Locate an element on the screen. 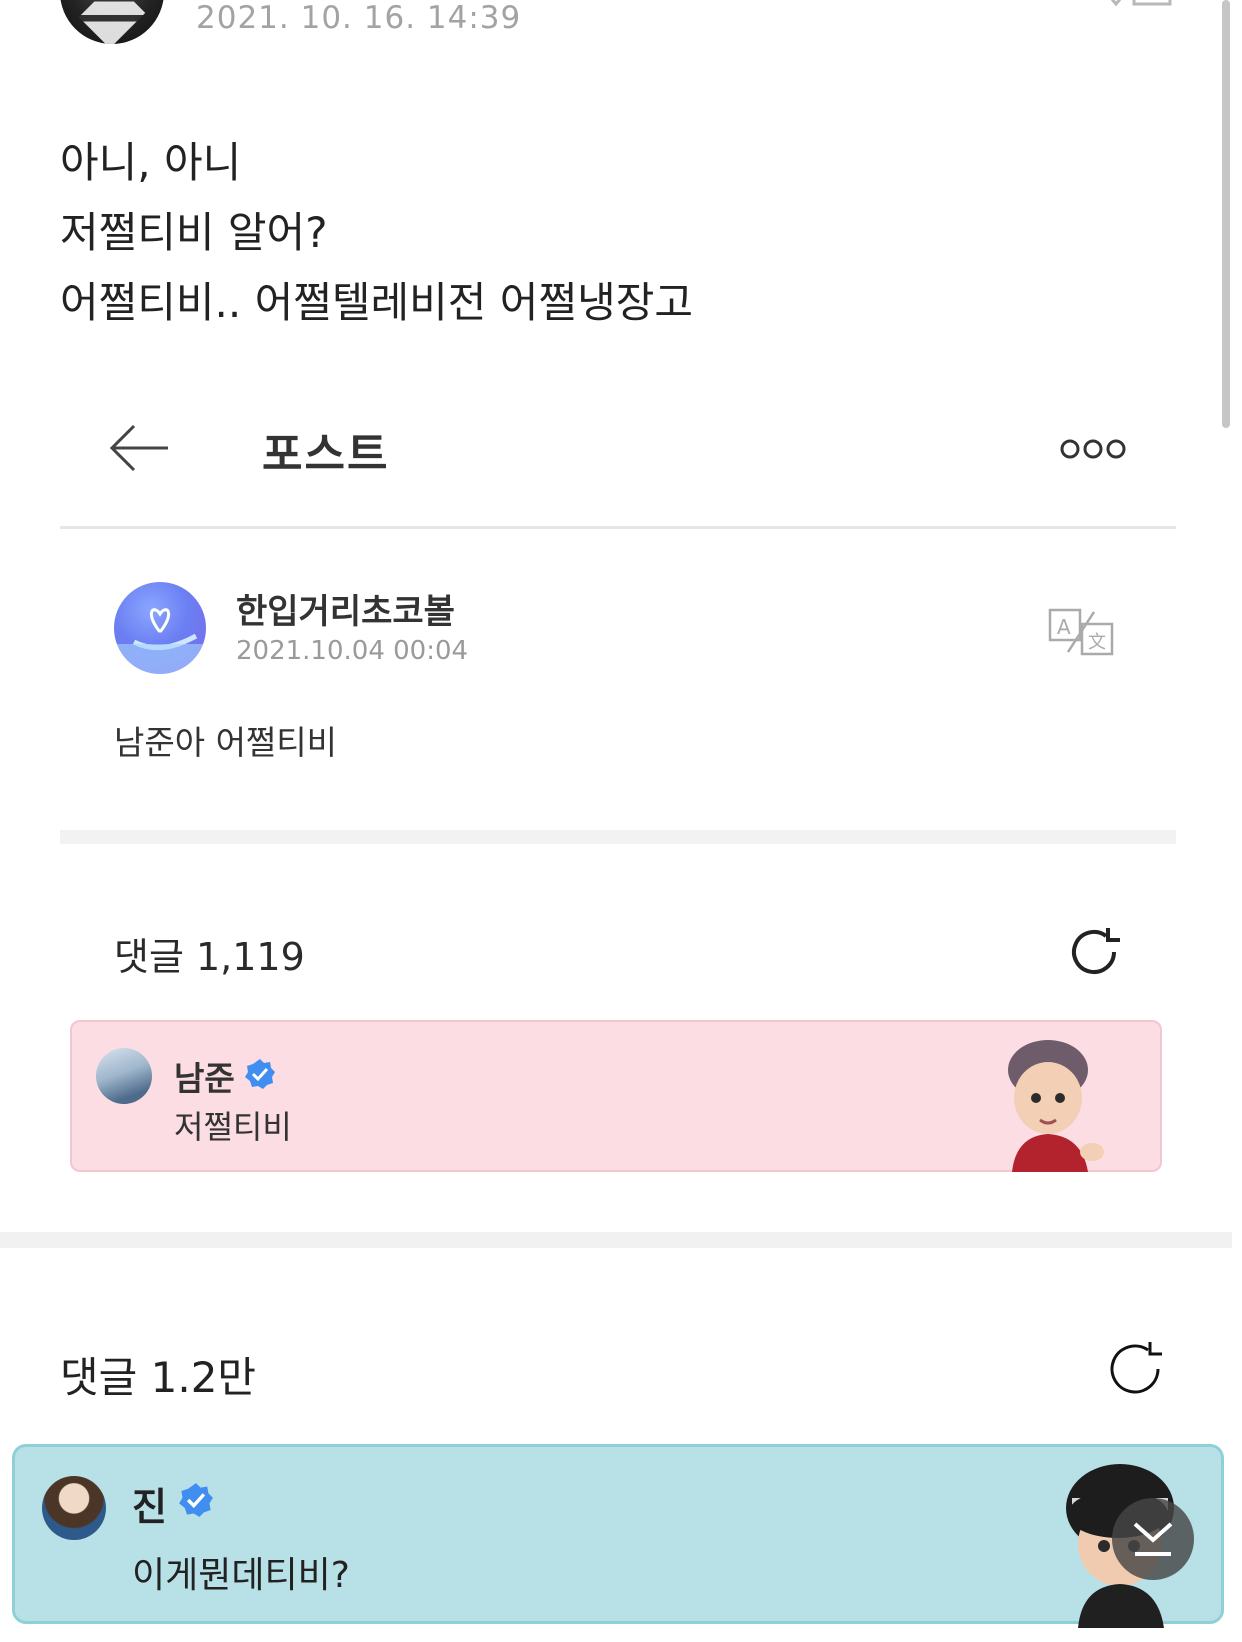 The width and height of the screenshot is (1242, 1642). embedded-author-avatar is located at coordinates (160, 628).